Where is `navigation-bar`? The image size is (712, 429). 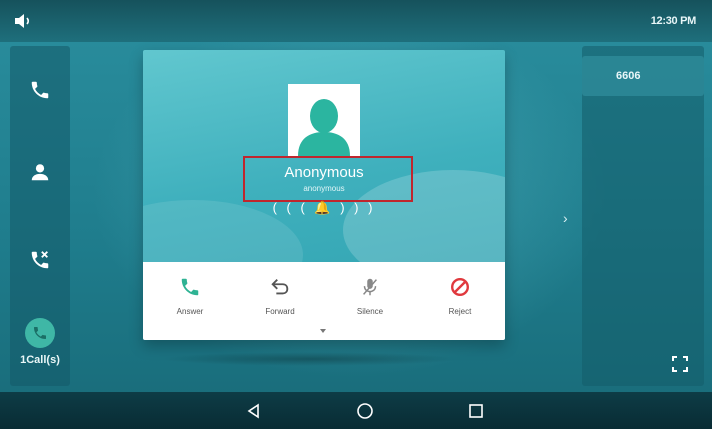
navigation-bar is located at coordinates (356, 410).